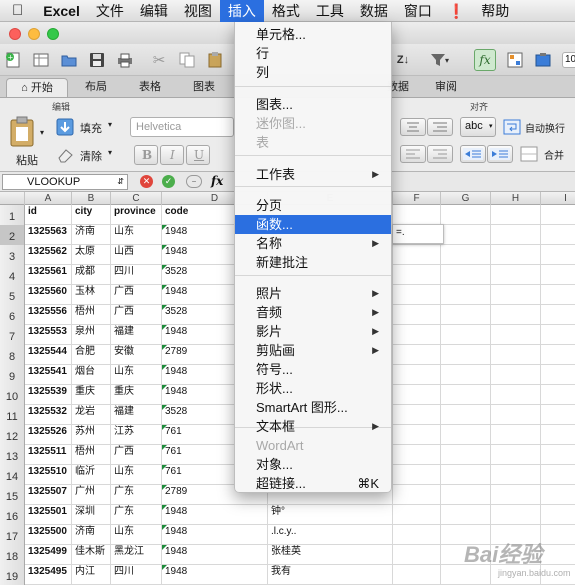  What do you see at coordinates (403, 60) in the screenshot?
I see `sort-icon: Z↓` at bounding box center [403, 60].